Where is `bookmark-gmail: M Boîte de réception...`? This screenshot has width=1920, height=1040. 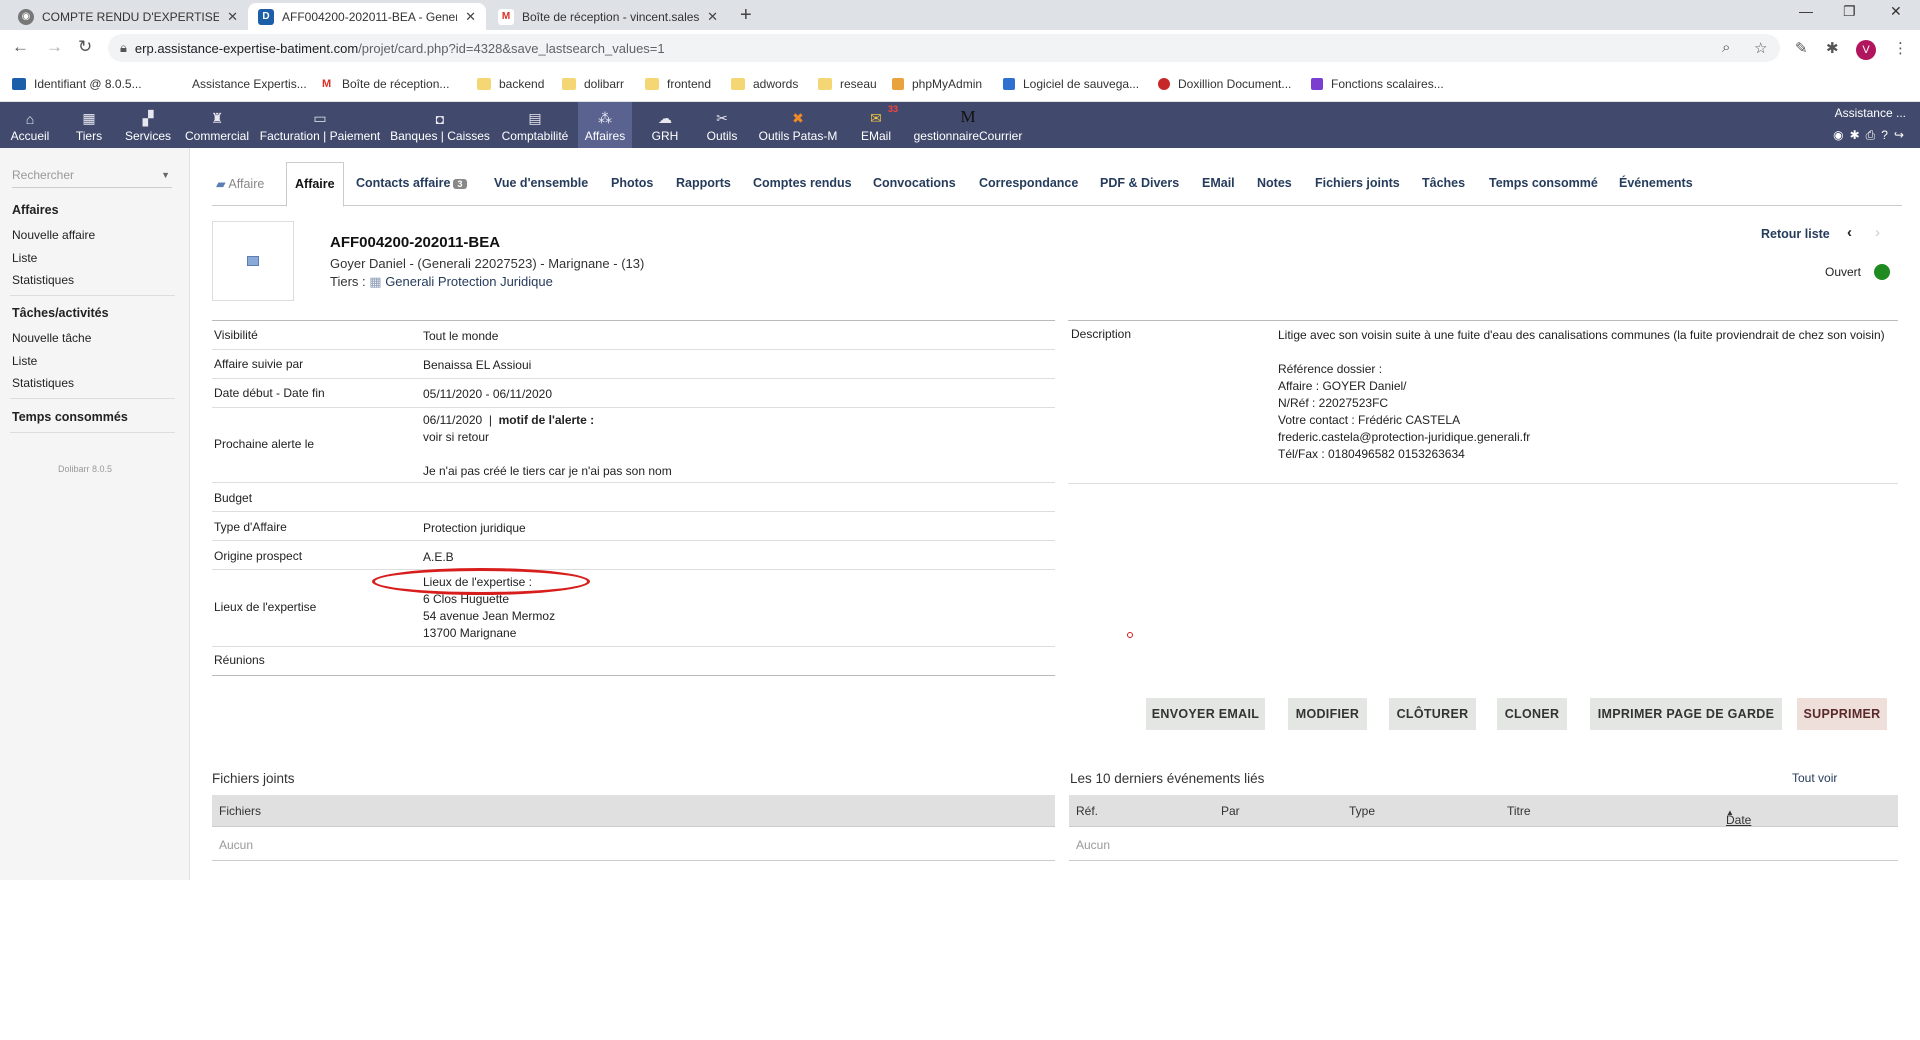
bookmark-gmail: M Boîte de réception... is located at coordinates (385, 84).